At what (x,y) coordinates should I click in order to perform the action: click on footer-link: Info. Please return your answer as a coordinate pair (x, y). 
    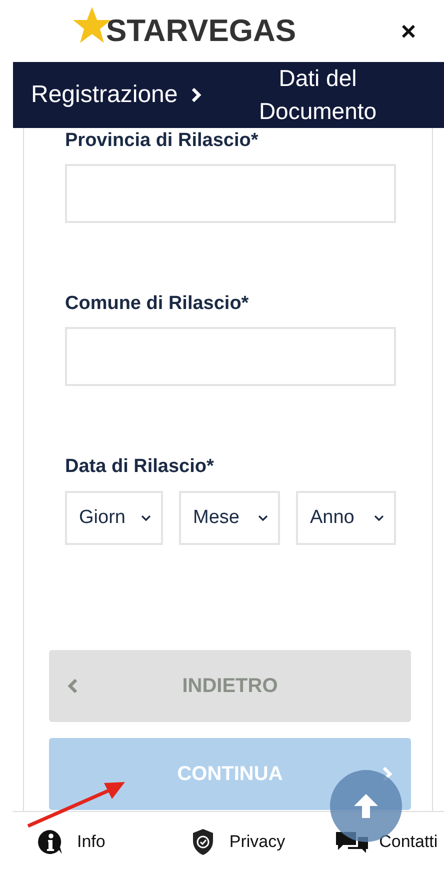
    Looking at the image, I should click on (71, 842).